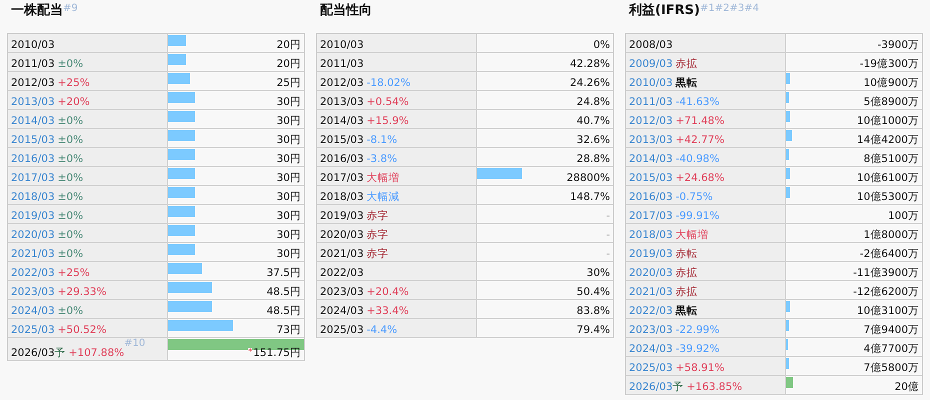  Describe the element at coordinates (651, 63) in the screenshot. I see `year-label: 2009/03` at that location.